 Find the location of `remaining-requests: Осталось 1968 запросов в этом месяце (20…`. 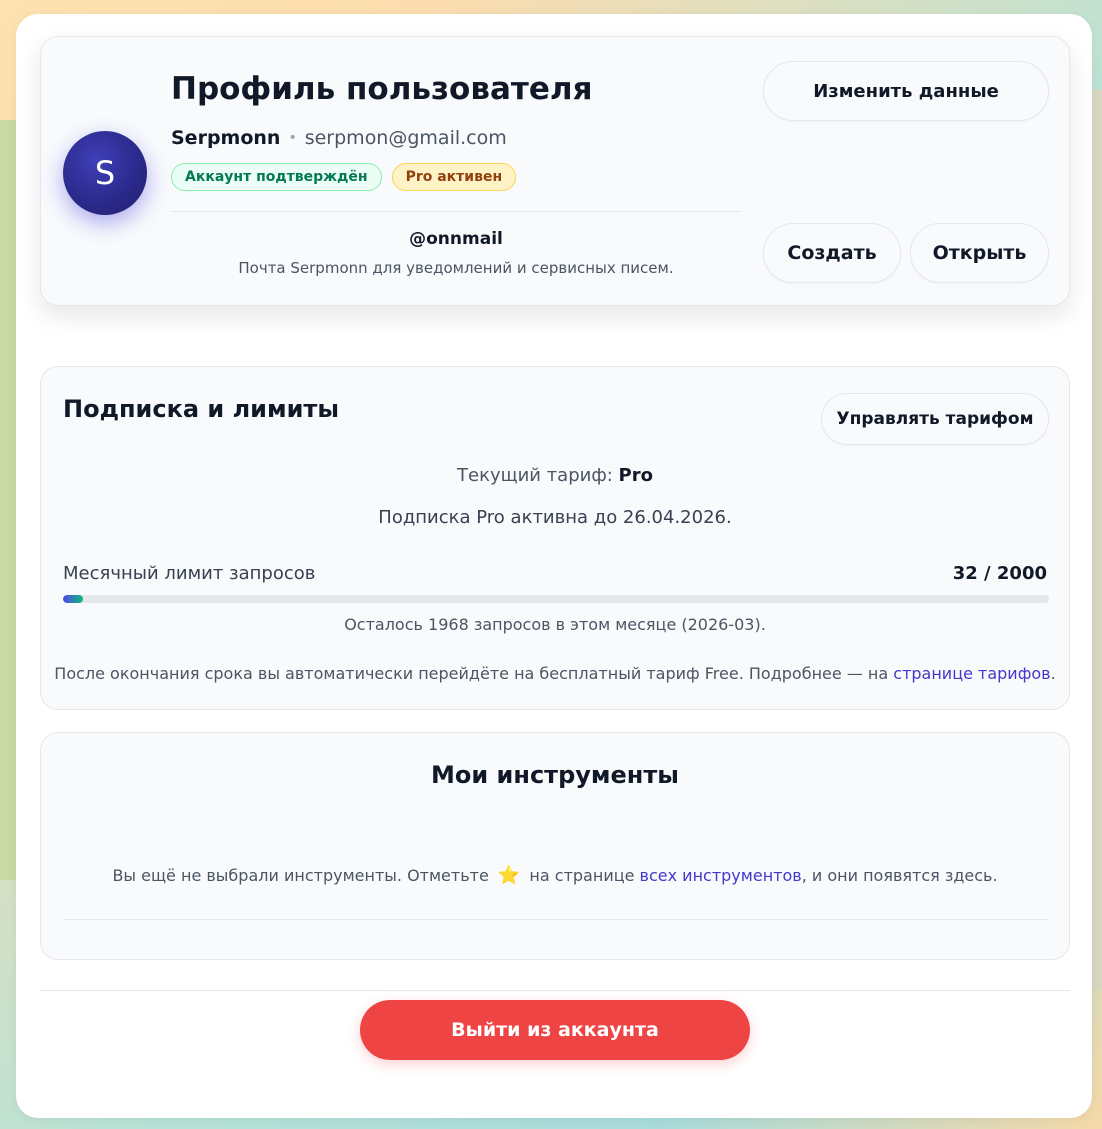

remaining-requests: Осталось 1968 запросов в этом месяце (20… is located at coordinates (555, 624).